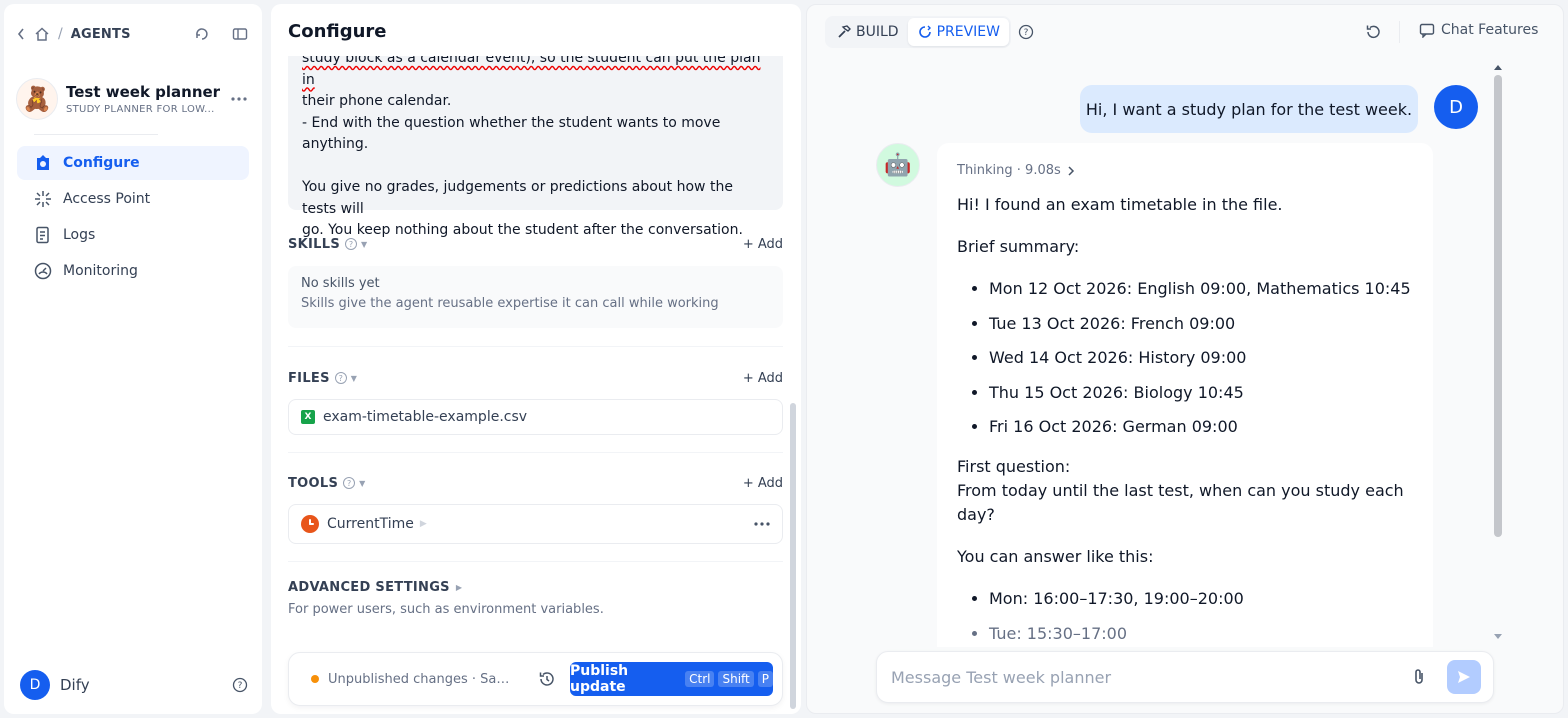 This screenshot has height=718, width=1568. What do you see at coordinates (748, 378) in the screenshot?
I see `plus-icon: +` at bounding box center [748, 378].